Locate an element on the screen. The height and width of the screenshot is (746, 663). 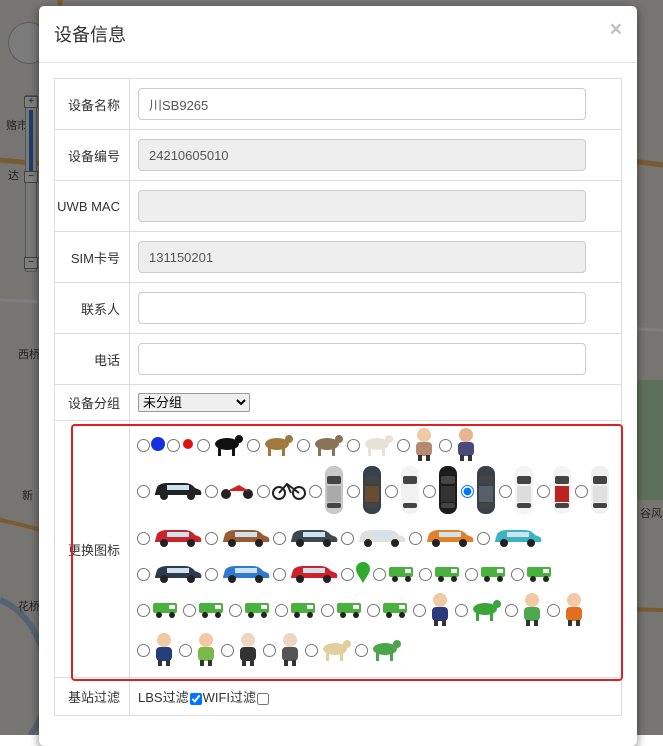
phone-input is located at coordinates (362, 359).